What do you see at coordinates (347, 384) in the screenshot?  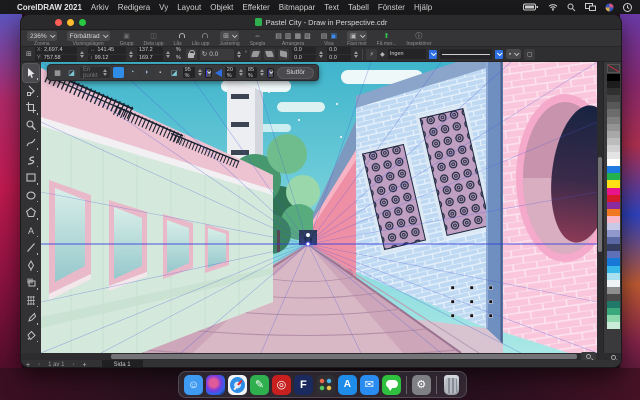 I see `dock-app-store: A` at bounding box center [347, 384].